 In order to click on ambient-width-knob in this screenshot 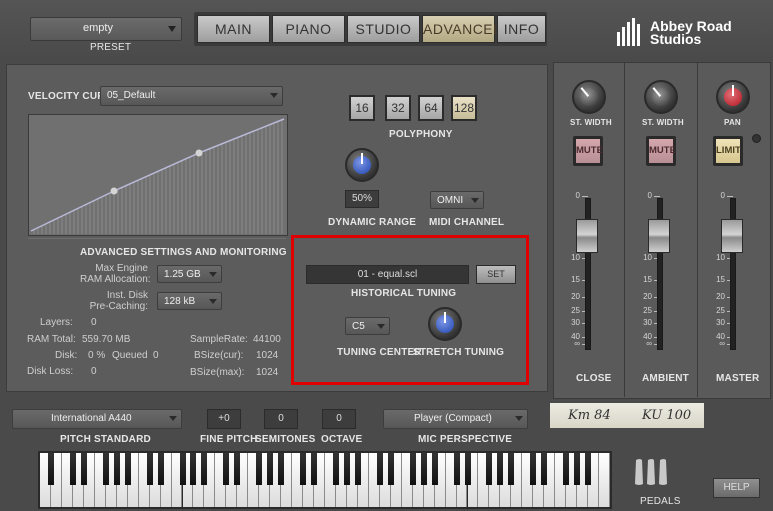, I will do `click(661, 97)`.